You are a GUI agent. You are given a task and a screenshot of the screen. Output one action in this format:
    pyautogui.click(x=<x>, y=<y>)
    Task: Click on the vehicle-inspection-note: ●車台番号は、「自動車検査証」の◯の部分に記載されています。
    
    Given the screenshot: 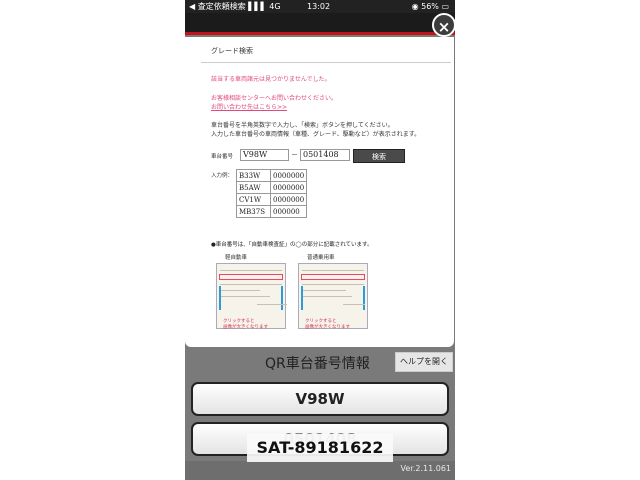 What is the action you would take?
    pyautogui.click(x=292, y=245)
    